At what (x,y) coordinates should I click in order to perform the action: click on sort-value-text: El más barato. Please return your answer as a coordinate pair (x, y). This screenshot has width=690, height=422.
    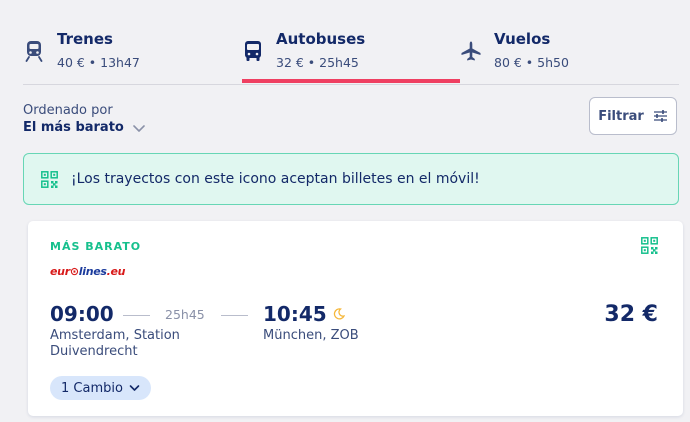
    Looking at the image, I should click on (73, 127).